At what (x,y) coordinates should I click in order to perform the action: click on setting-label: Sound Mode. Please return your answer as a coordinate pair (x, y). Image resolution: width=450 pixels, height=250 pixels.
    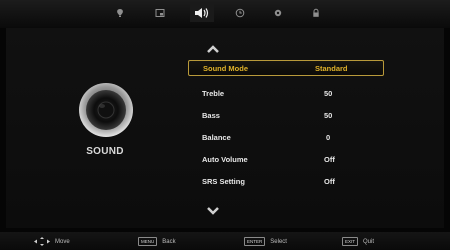
    Looking at the image, I should click on (225, 68).